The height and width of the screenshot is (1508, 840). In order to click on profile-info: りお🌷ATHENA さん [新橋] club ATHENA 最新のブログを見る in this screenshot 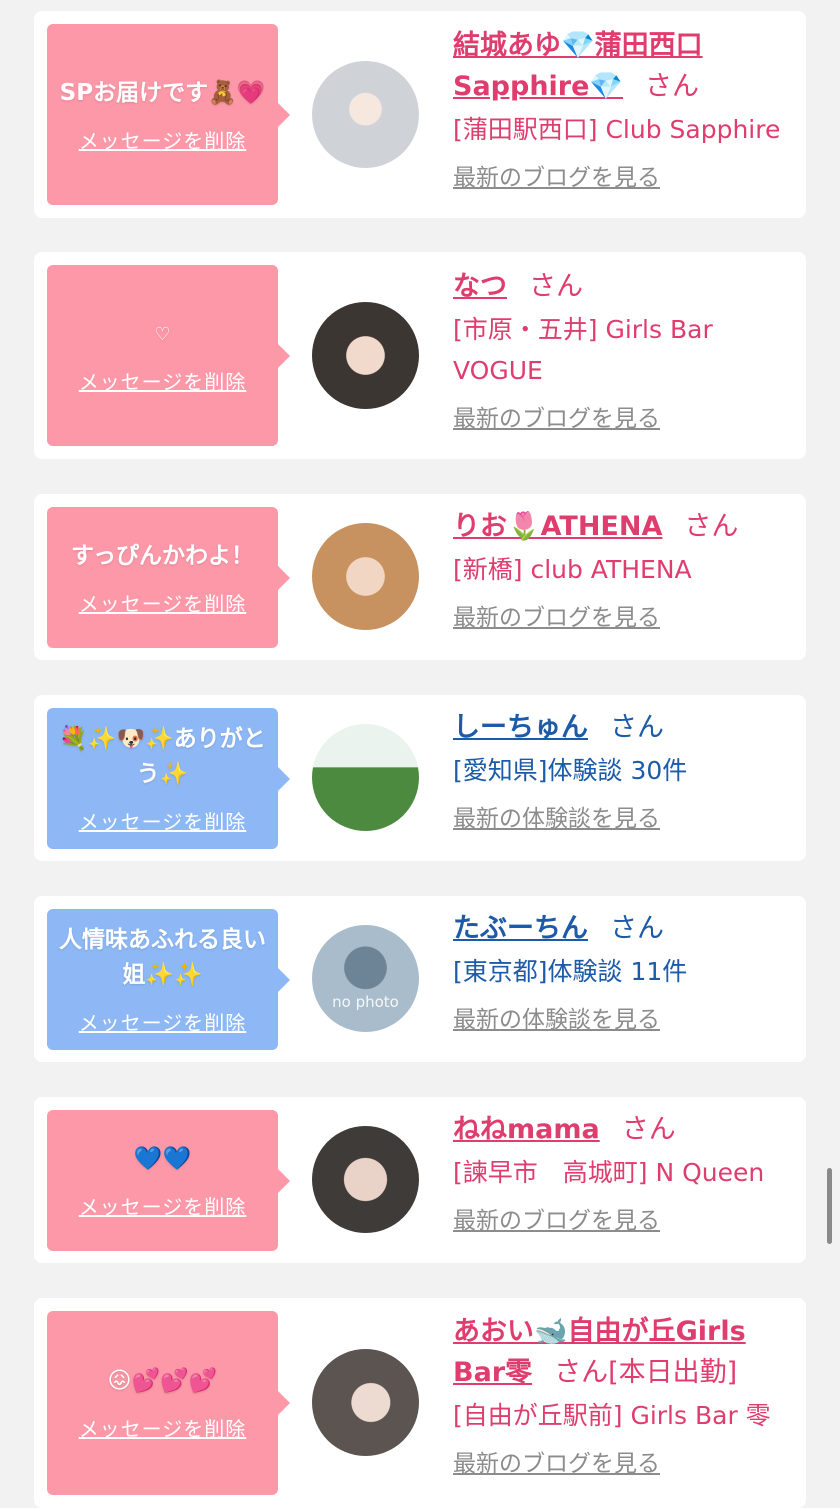, I will do `click(625, 571)`.